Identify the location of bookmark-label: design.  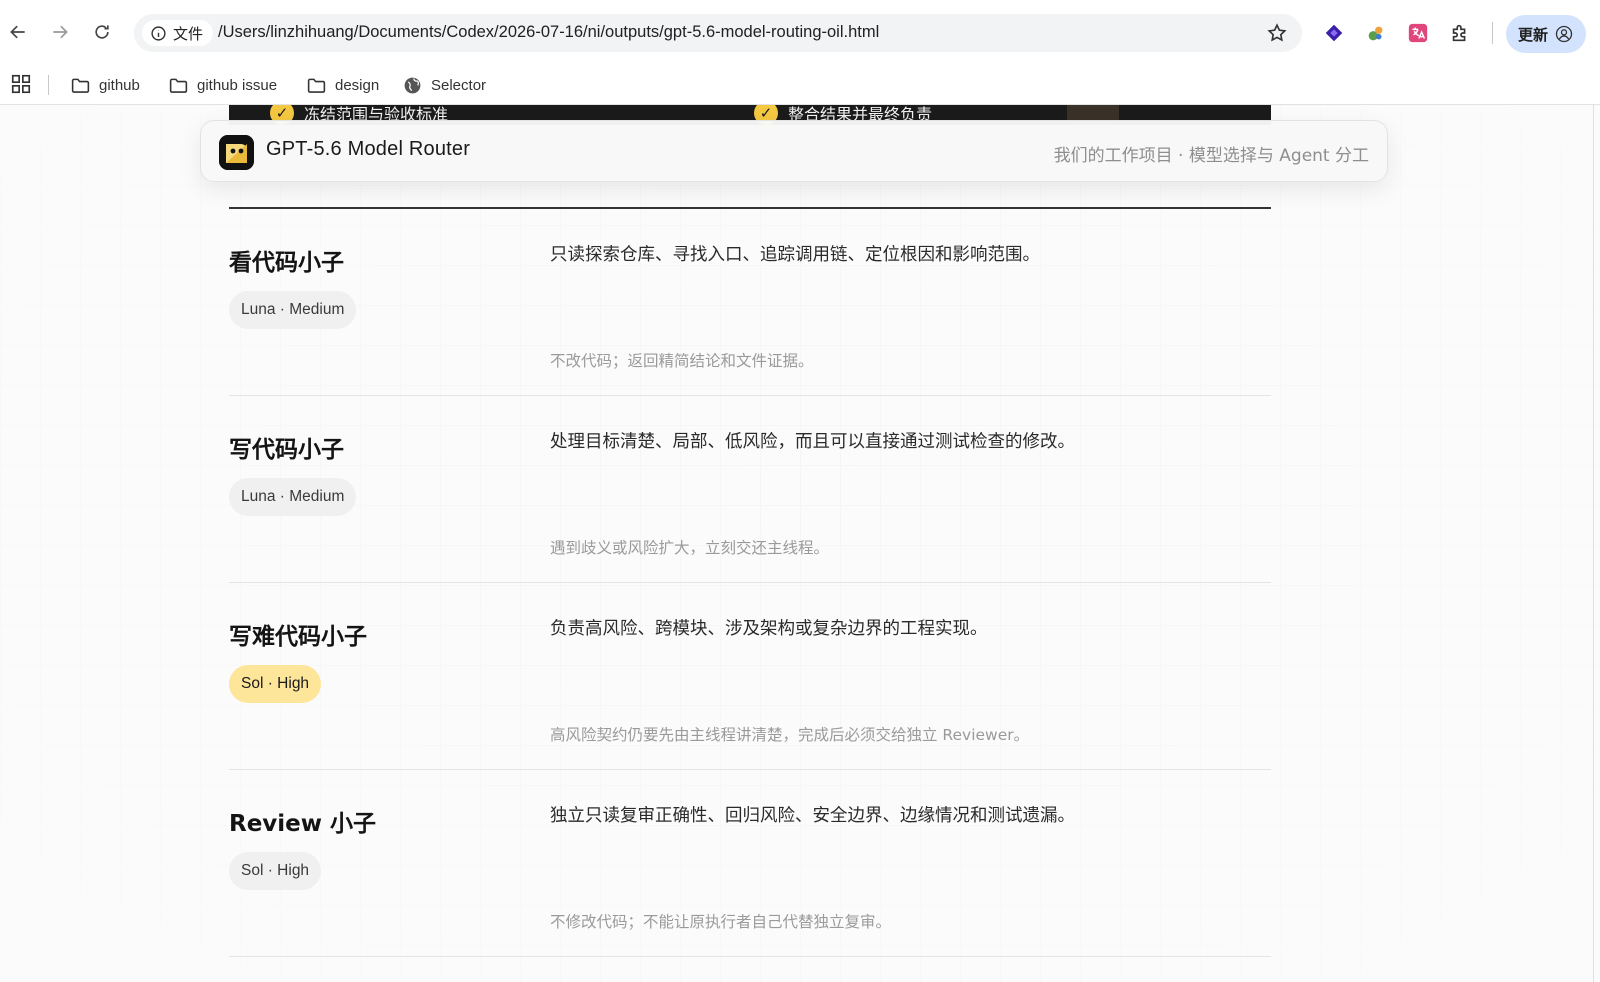
(357, 85).